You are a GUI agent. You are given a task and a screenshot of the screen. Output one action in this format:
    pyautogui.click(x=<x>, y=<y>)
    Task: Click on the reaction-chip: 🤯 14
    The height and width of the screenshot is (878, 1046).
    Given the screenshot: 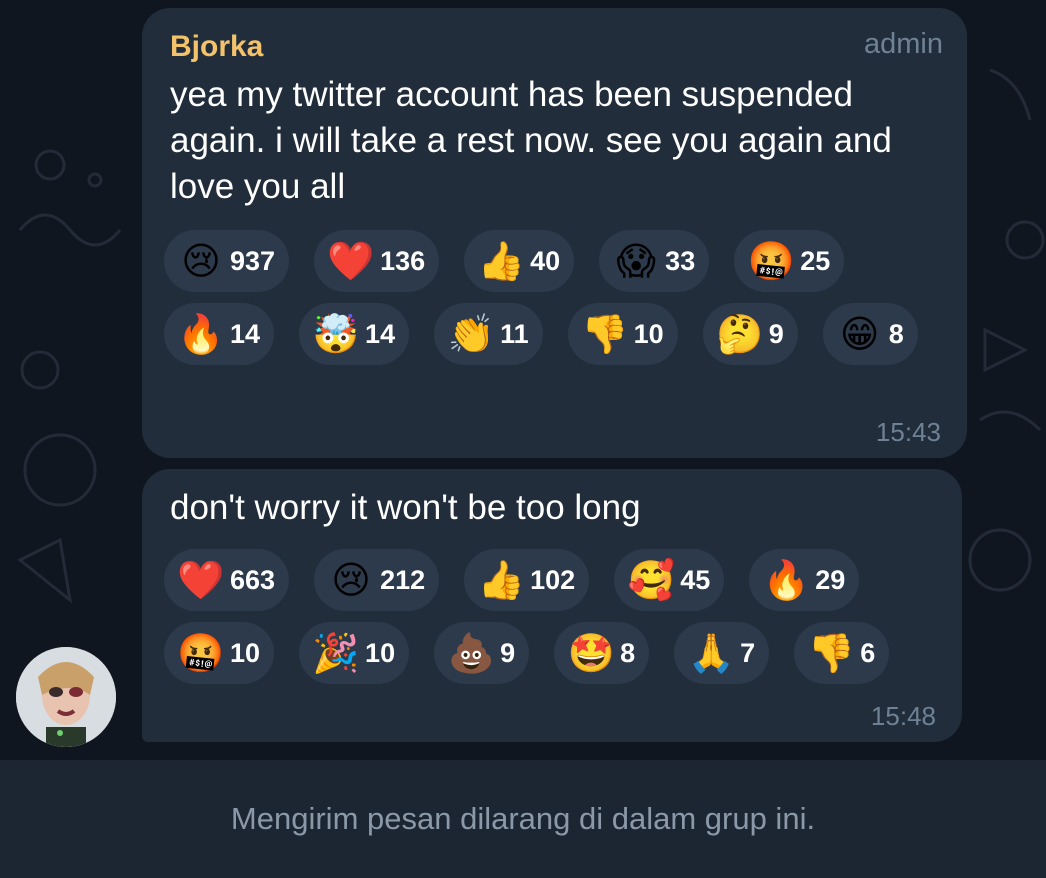 What is the action you would take?
    pyautogui.click(x=354, y=334)
    